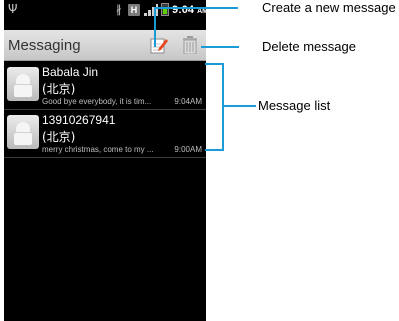  Describe the element at coordinates (183, 10) in the screenshot. I see `clock-time: 9:04` at that location.